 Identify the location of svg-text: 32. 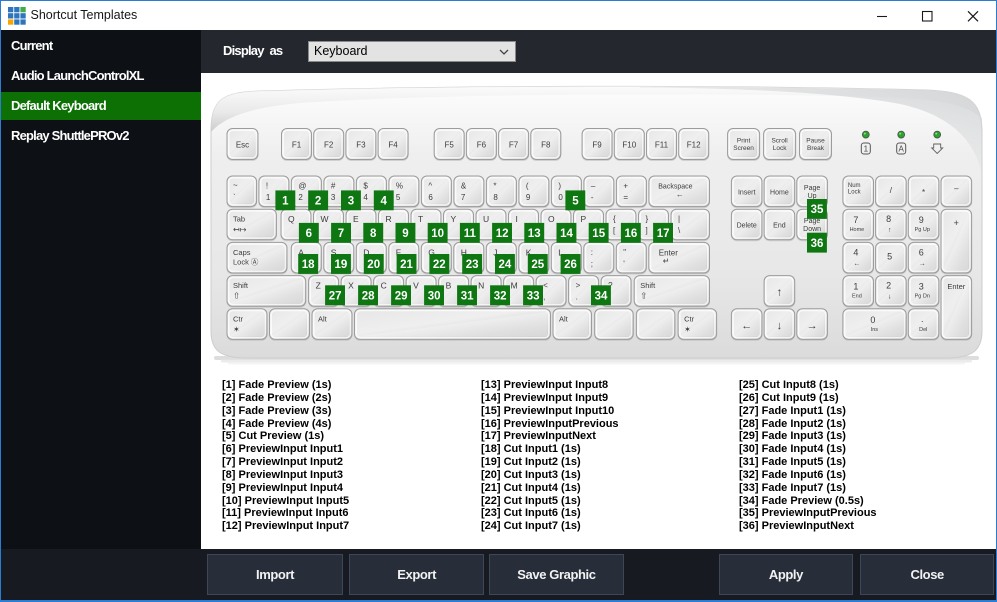
(500, 297).